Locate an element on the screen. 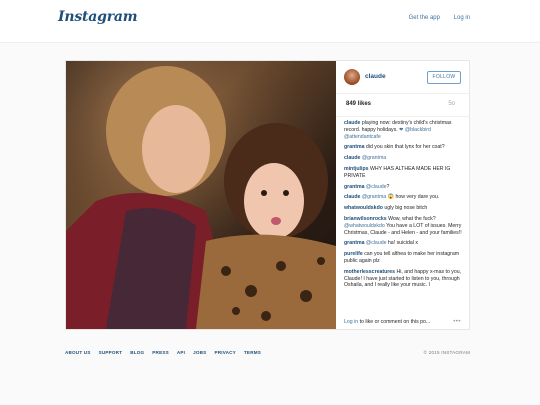  footer-link: API is located at coordinates (181, 352).